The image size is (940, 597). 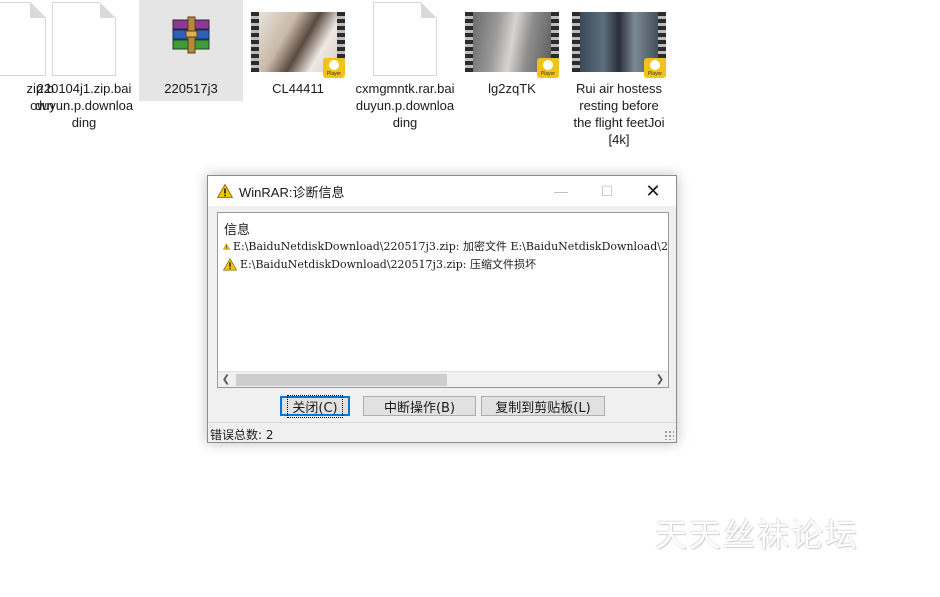 I want to click on watermark: 天天丝袜论坛, so click(x=757, y=535).